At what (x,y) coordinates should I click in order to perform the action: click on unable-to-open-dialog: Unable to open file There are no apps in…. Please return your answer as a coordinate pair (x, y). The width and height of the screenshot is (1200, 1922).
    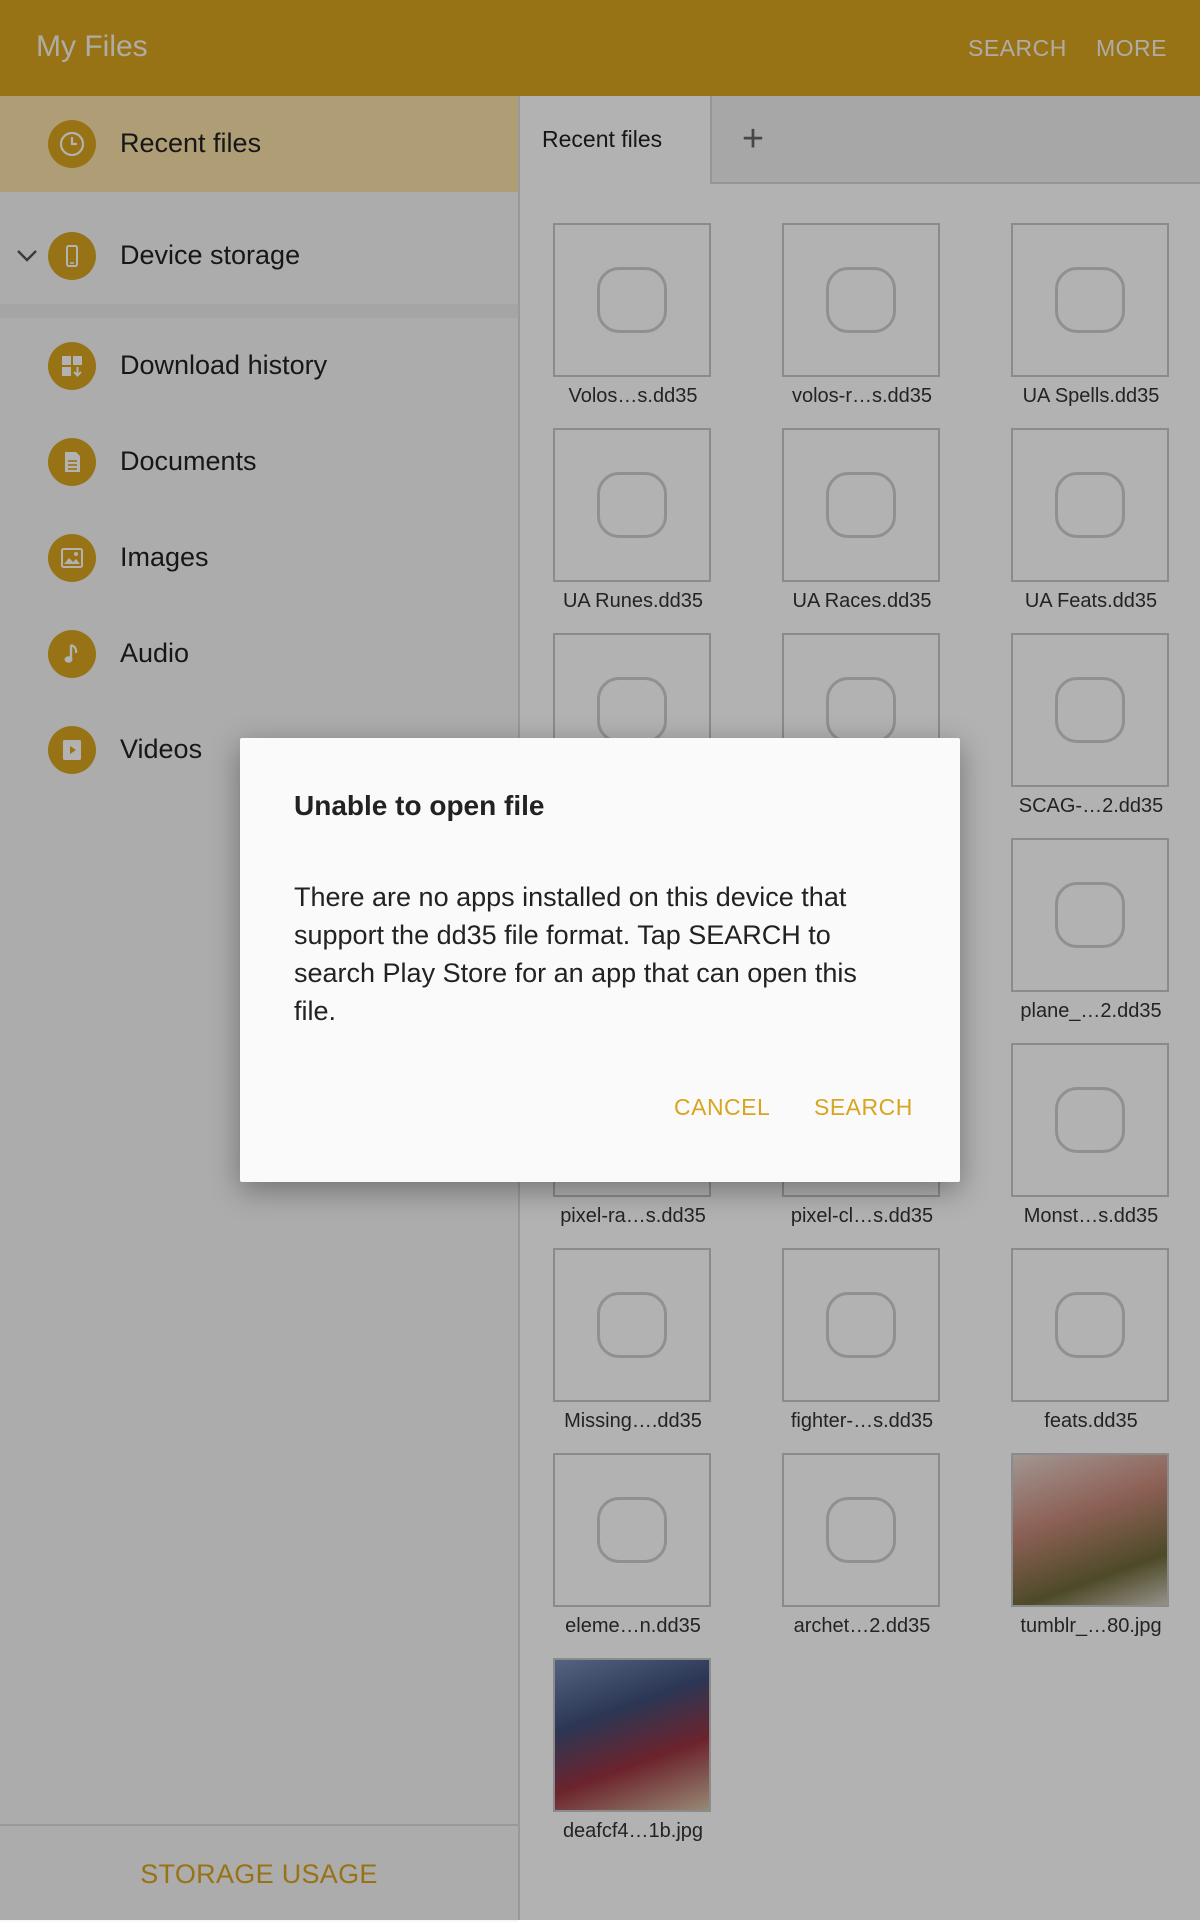
    Looking at the image, I should click on (600, 960).